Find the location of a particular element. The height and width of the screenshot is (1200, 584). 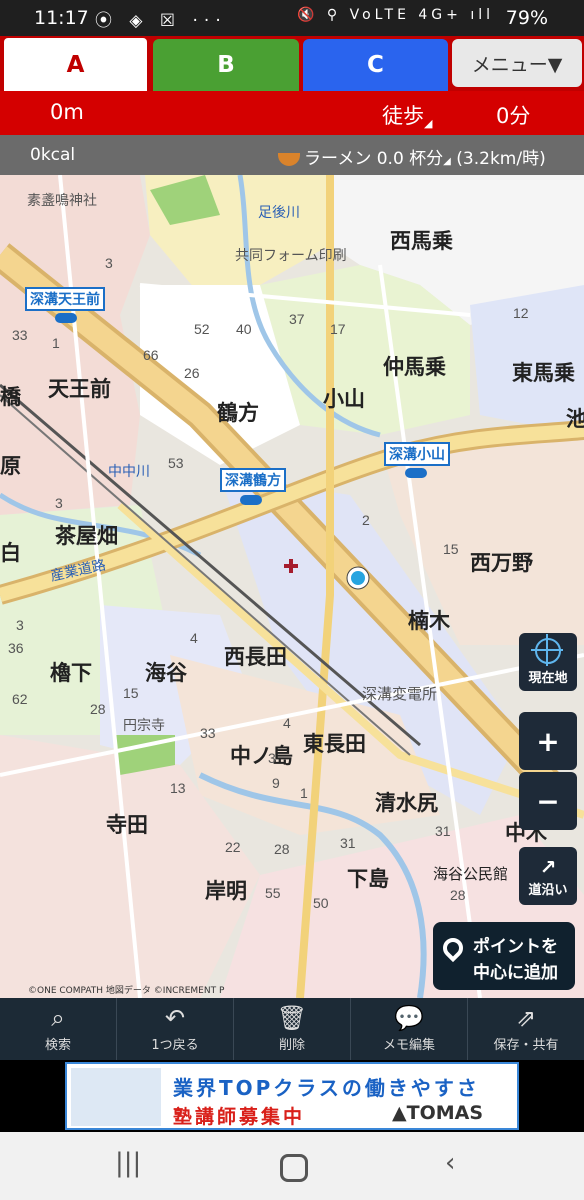

block-number: 62 is located at coordinates (20, 699).